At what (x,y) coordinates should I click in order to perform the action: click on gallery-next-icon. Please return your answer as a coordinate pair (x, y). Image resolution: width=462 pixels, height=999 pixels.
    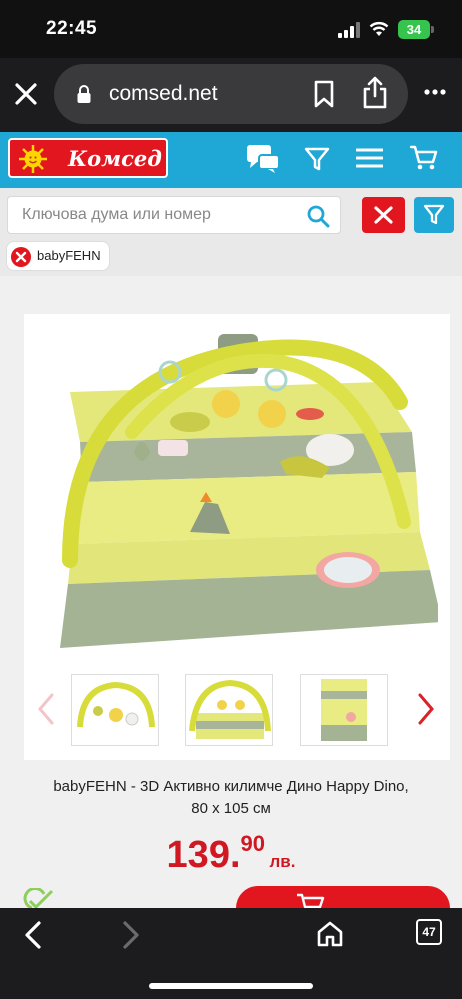
    Looking at the image, I should click on (426, 709).